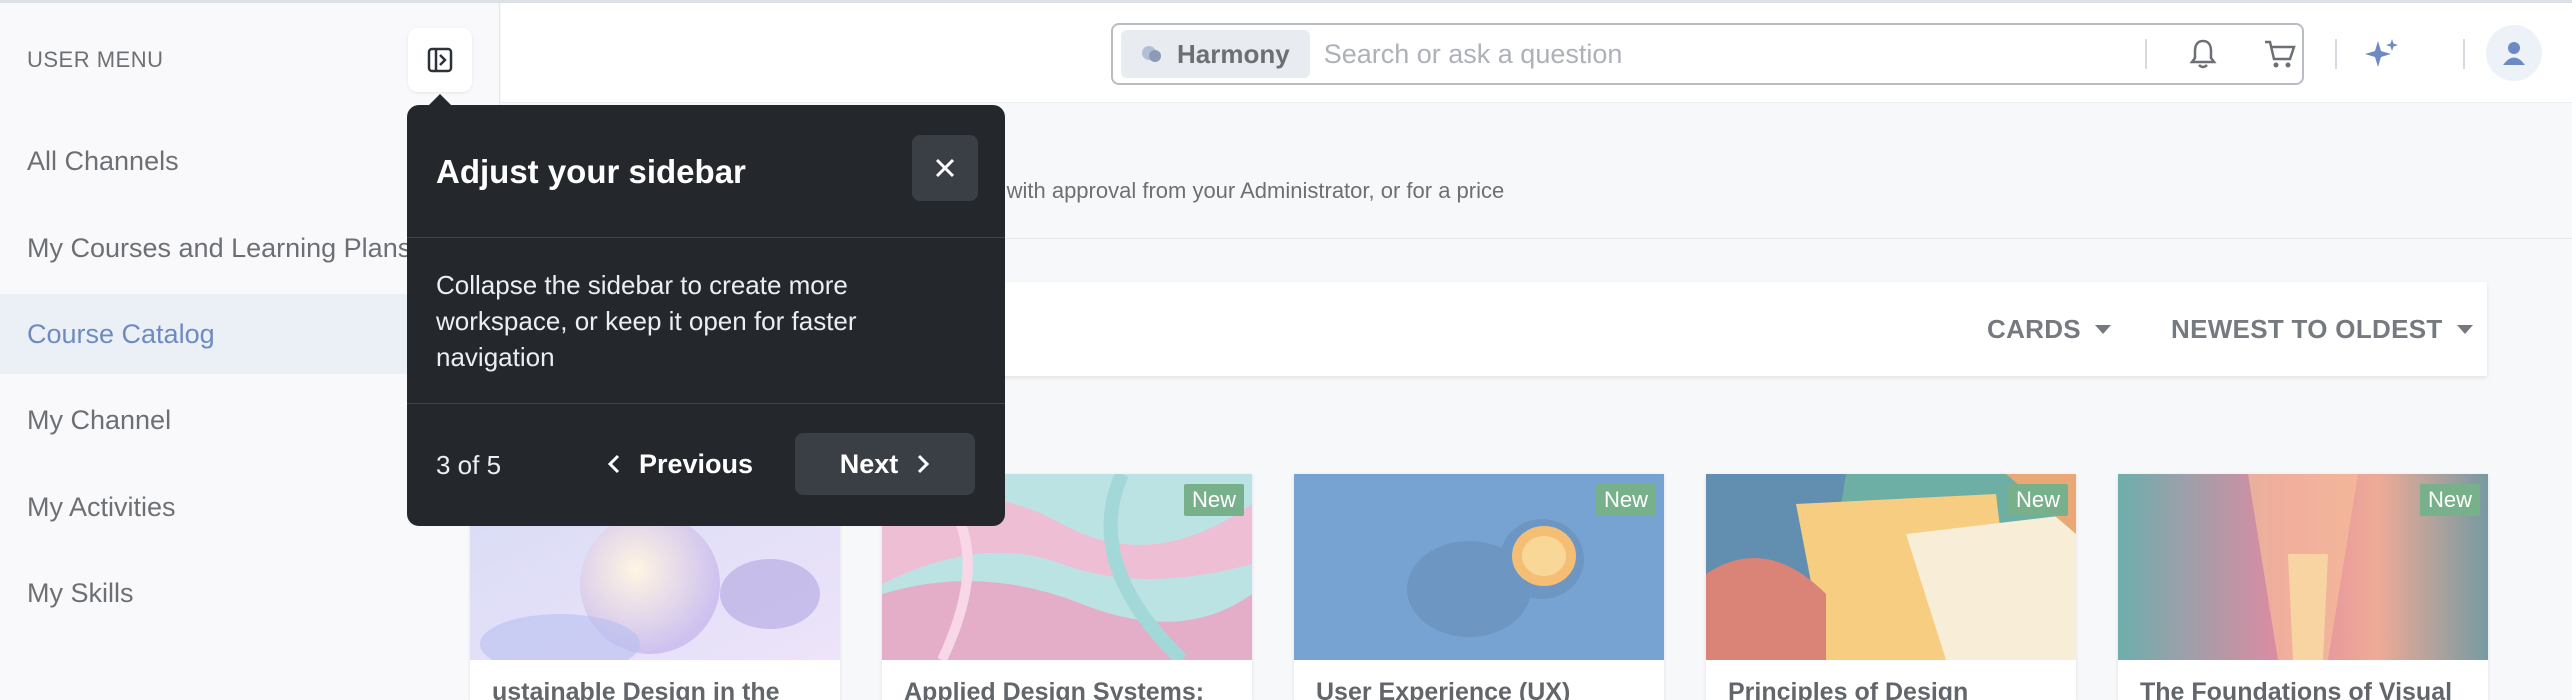  What do you see at coordinates (1473, 54) in the screenshot?
I see `search-placeholder: Search or ask a question` at bounding box center [1473, 54].